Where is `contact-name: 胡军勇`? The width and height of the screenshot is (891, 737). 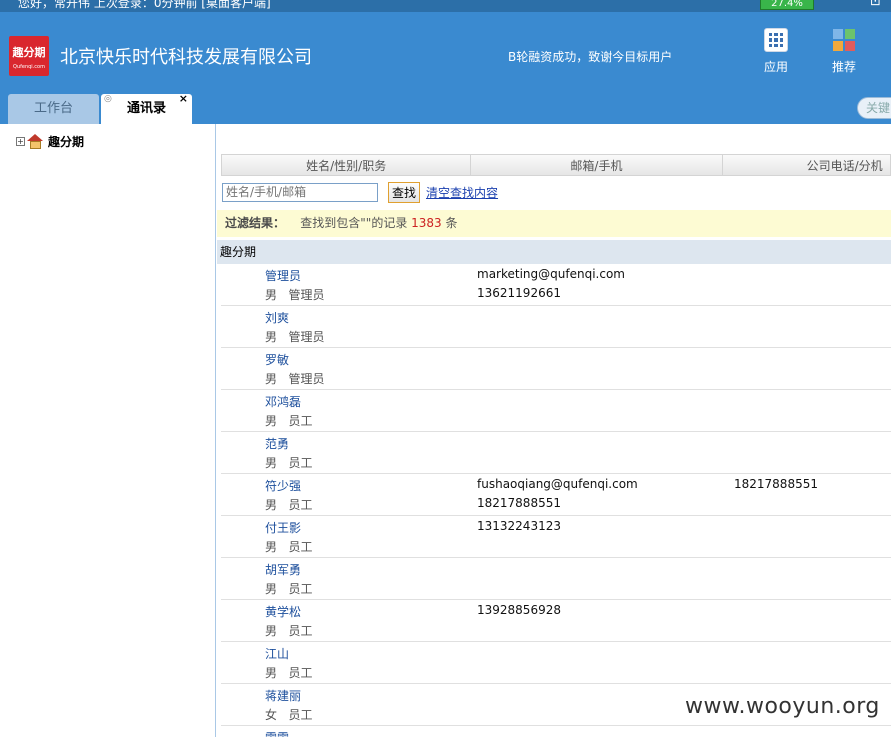 contact-name: 胡军勇 is located at coordinates (283, 569).